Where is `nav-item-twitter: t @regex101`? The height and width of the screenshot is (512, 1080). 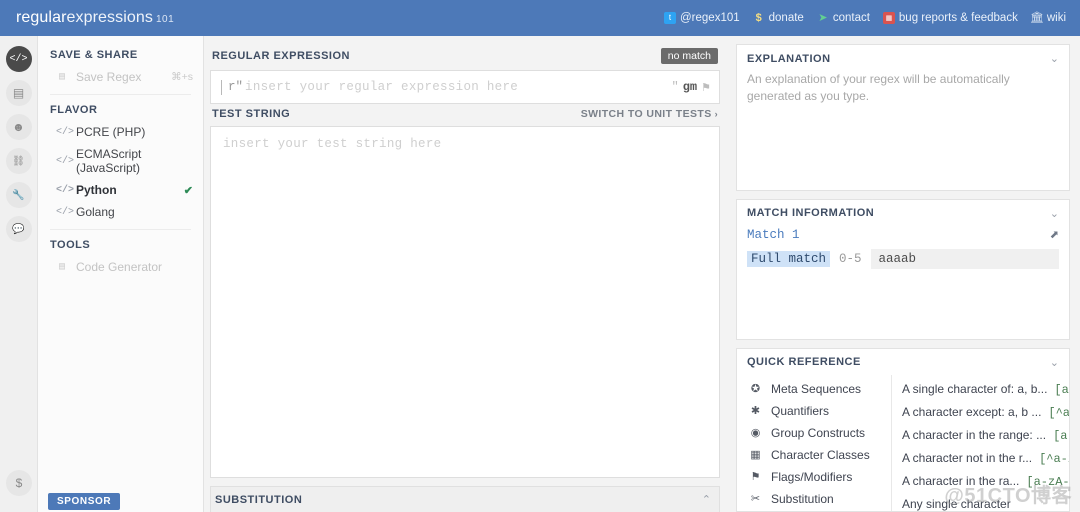 nav-item-twitter: t @regex101 is located at coordinates (702, 18).